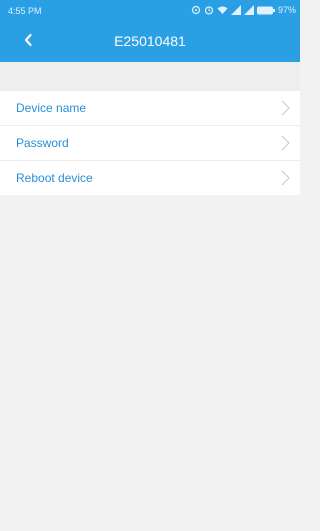 Image resolution: width=320 pixels, height=531 pixels. I want to click on list-item-label: Reboot device, so click(54, 178).